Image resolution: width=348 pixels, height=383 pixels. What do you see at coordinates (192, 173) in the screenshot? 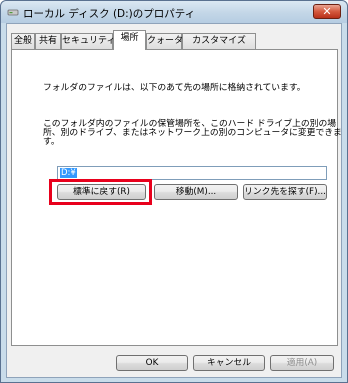
I see `path-input: D:¥` at bounding box center [192, 173].